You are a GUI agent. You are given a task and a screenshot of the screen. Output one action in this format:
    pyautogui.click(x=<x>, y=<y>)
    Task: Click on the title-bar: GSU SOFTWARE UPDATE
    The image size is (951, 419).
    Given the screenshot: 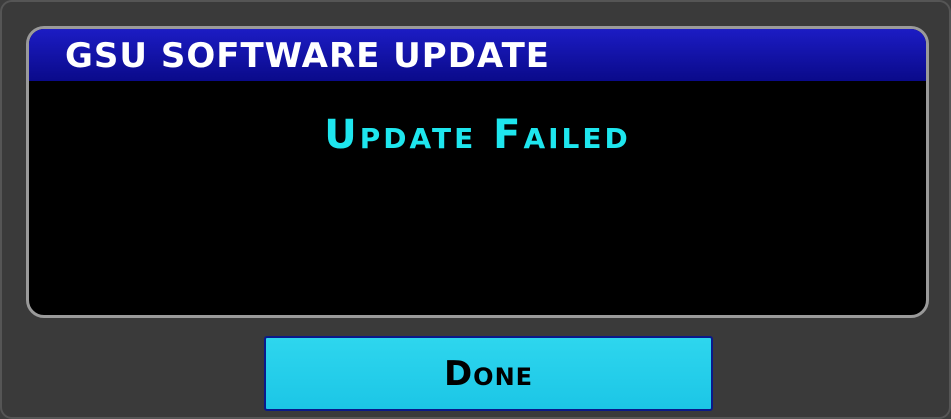 What is the action you would take?
    pyautogui.click(x=477, y=56)
    